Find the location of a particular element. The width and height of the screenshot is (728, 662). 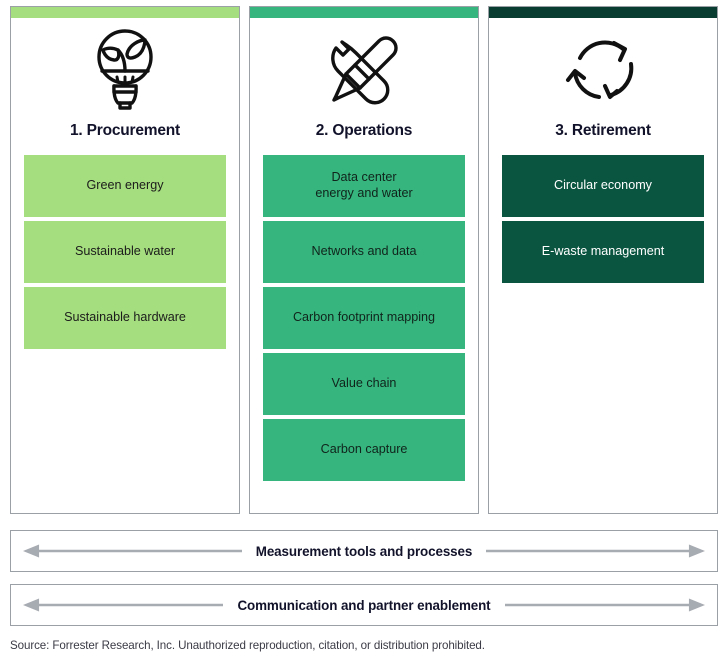

column-icon-wrap-retirement is located at coordinates (603, 70).